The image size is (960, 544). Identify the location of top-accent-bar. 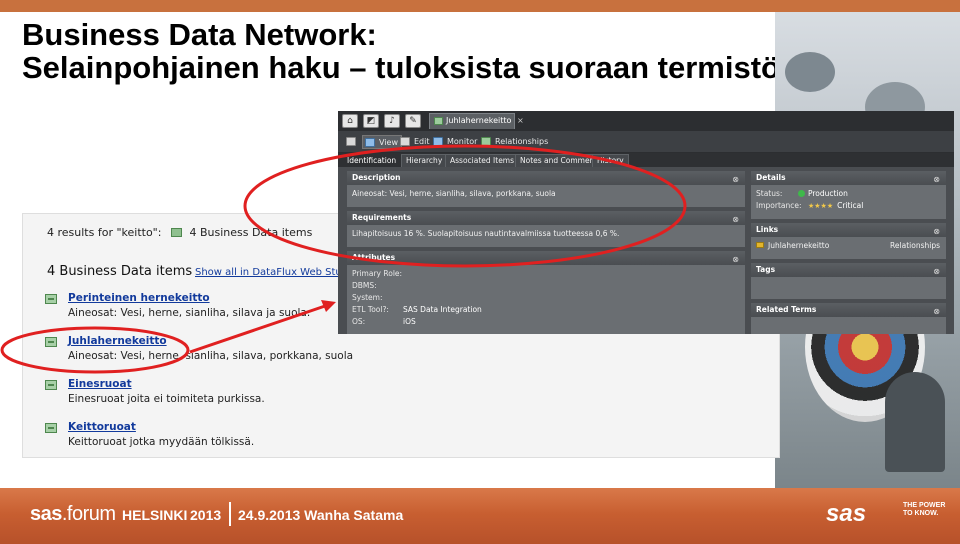
(480, 6).